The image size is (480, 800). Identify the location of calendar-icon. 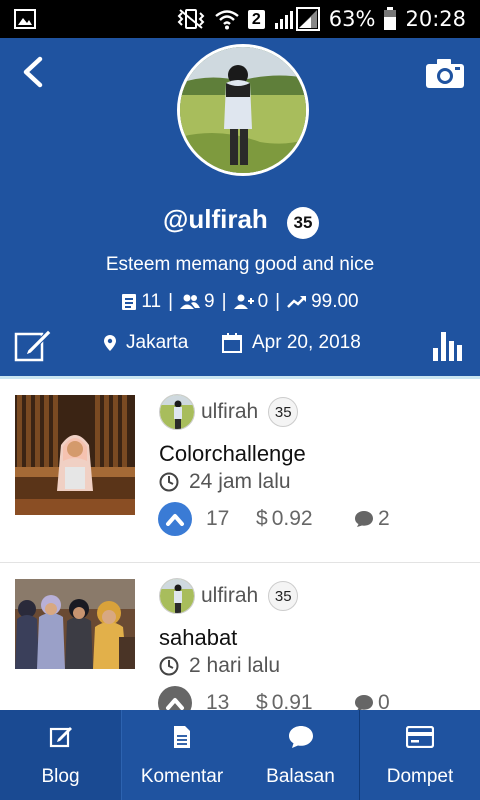
(232, 343).